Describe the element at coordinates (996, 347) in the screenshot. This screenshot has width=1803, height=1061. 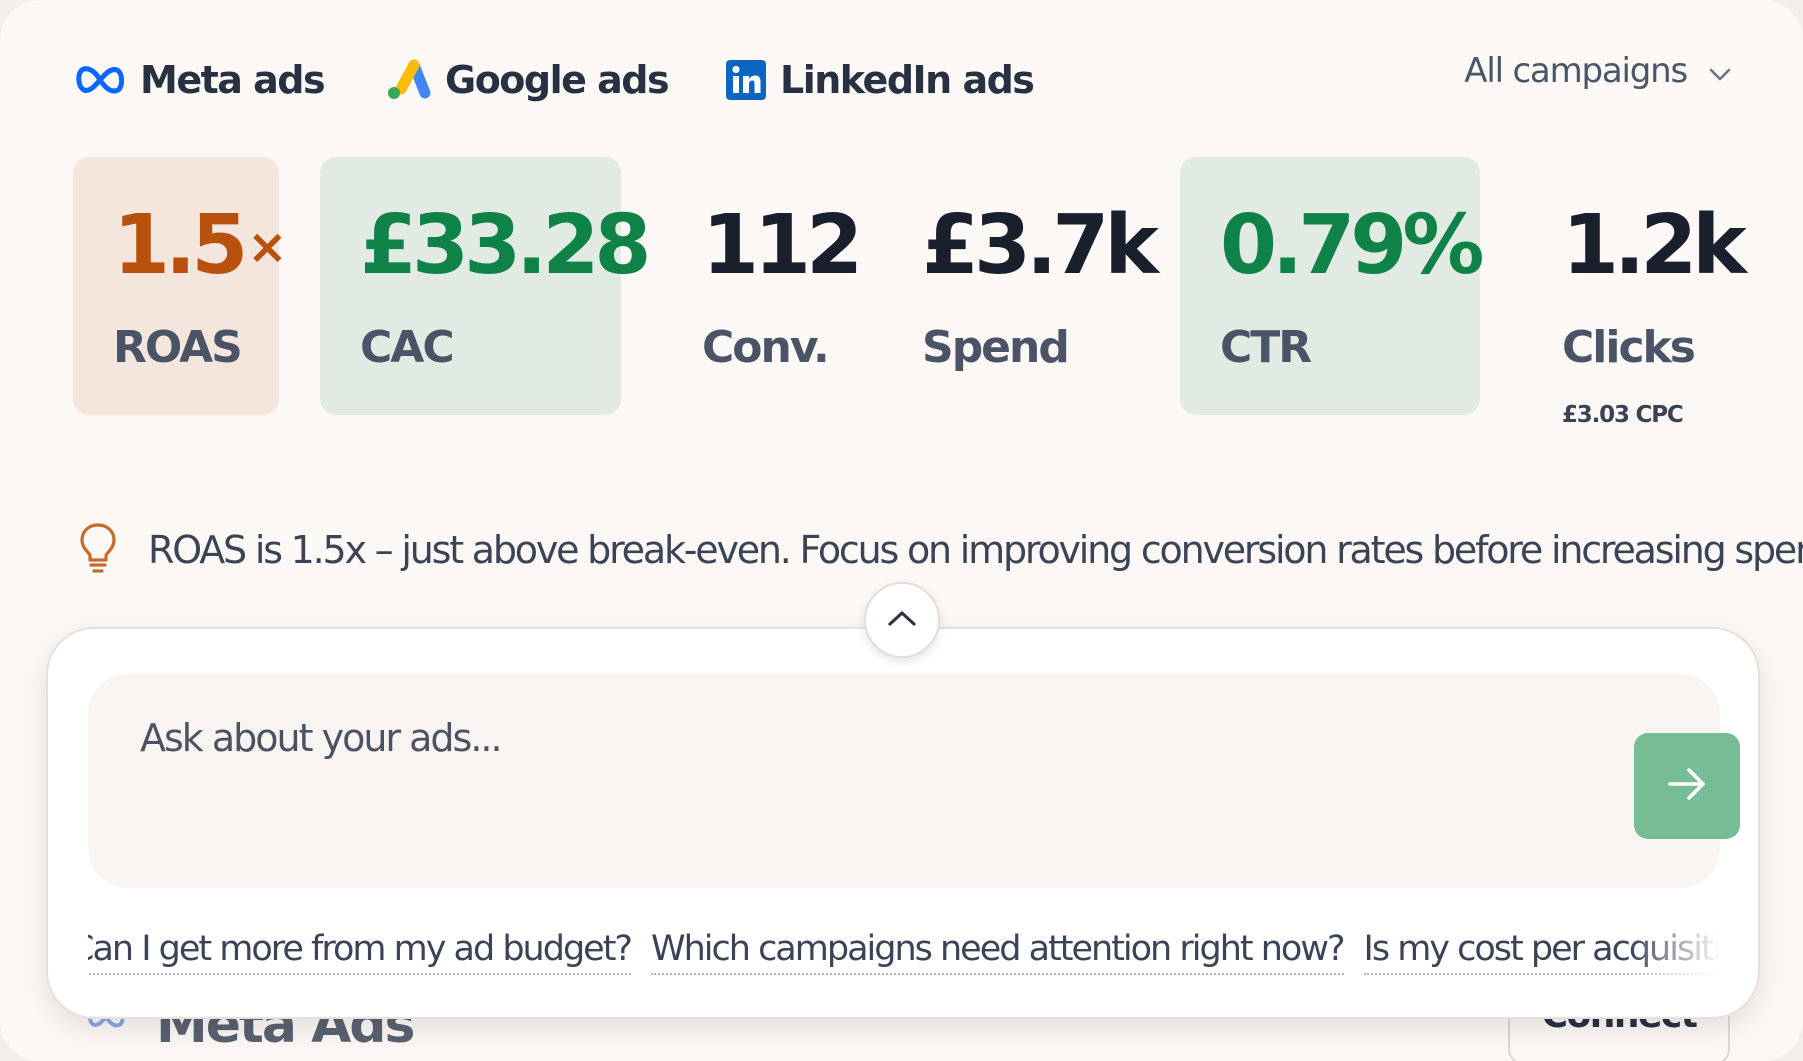
I see `metric-spend-label: Spend` at that location.